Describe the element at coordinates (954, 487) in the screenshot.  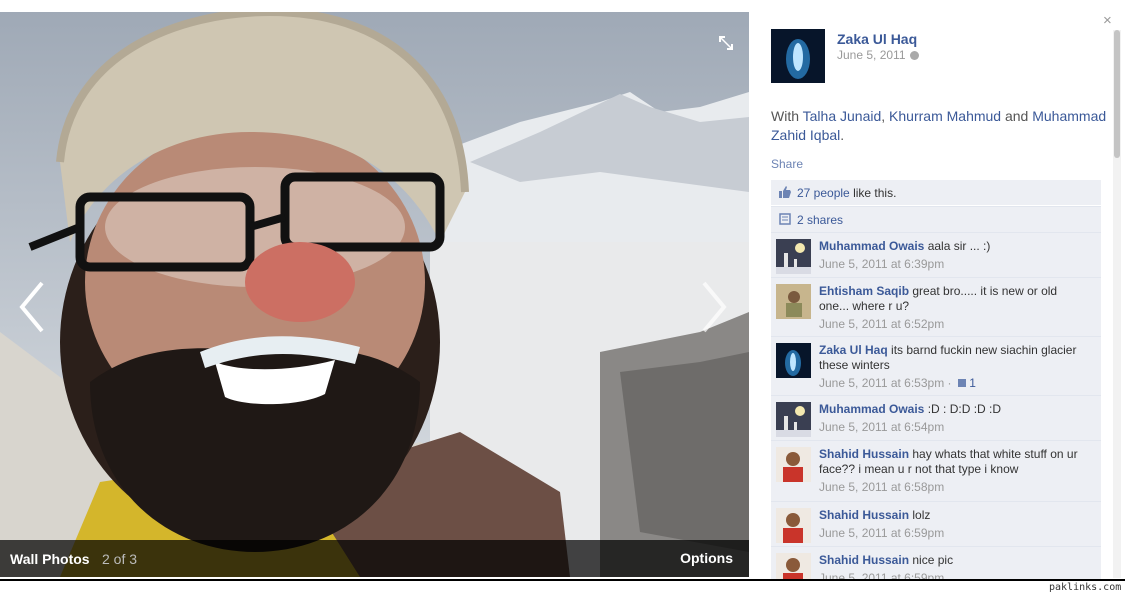
I see `comment-time: June 5, 2011 at 6:58pm` at that location.